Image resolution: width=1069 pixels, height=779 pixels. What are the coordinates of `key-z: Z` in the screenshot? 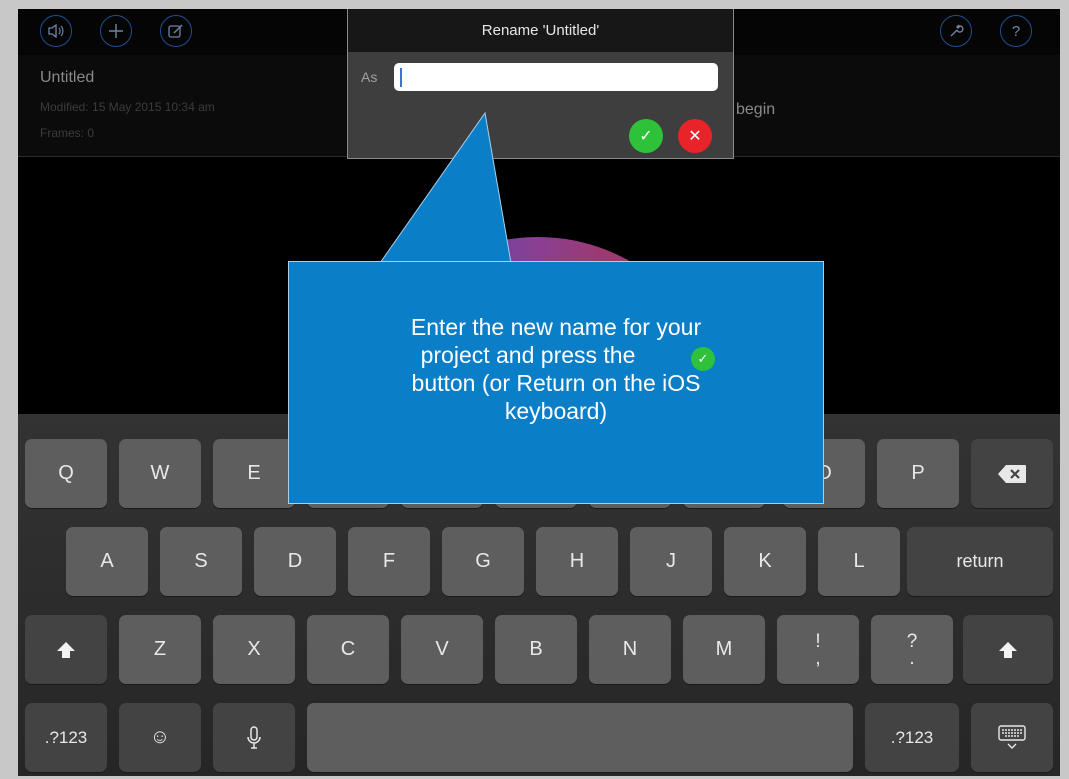 It's located at (160, 649).